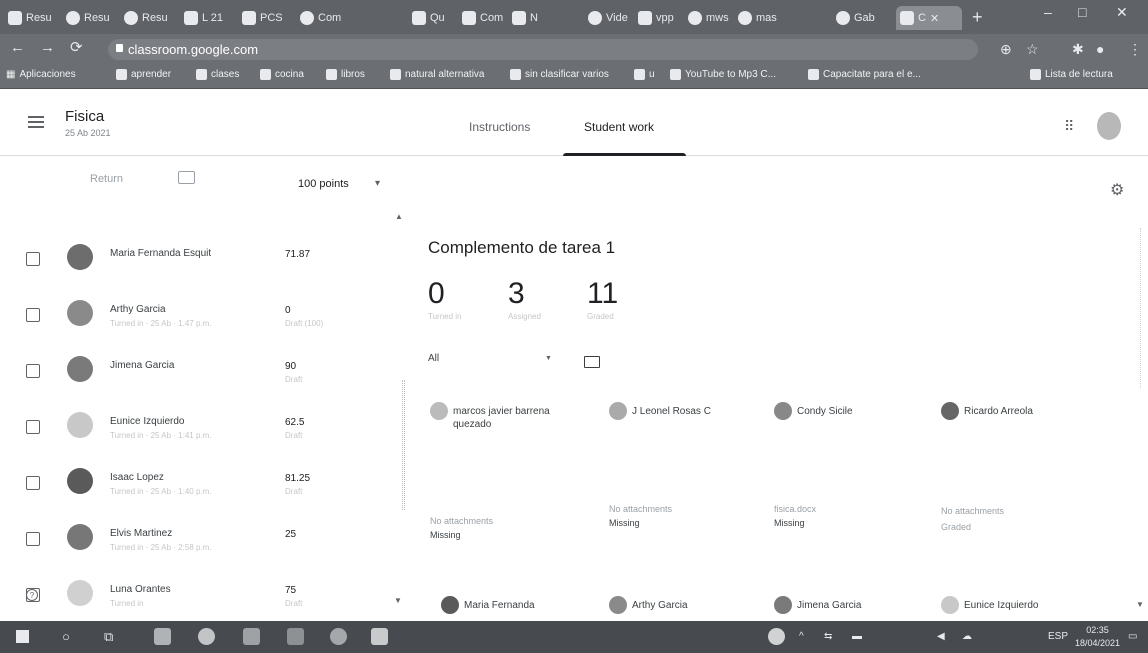 This screenshot has height=653, width=1148. I want to click on student-name: Arthy Garcia, so click(138, 309).